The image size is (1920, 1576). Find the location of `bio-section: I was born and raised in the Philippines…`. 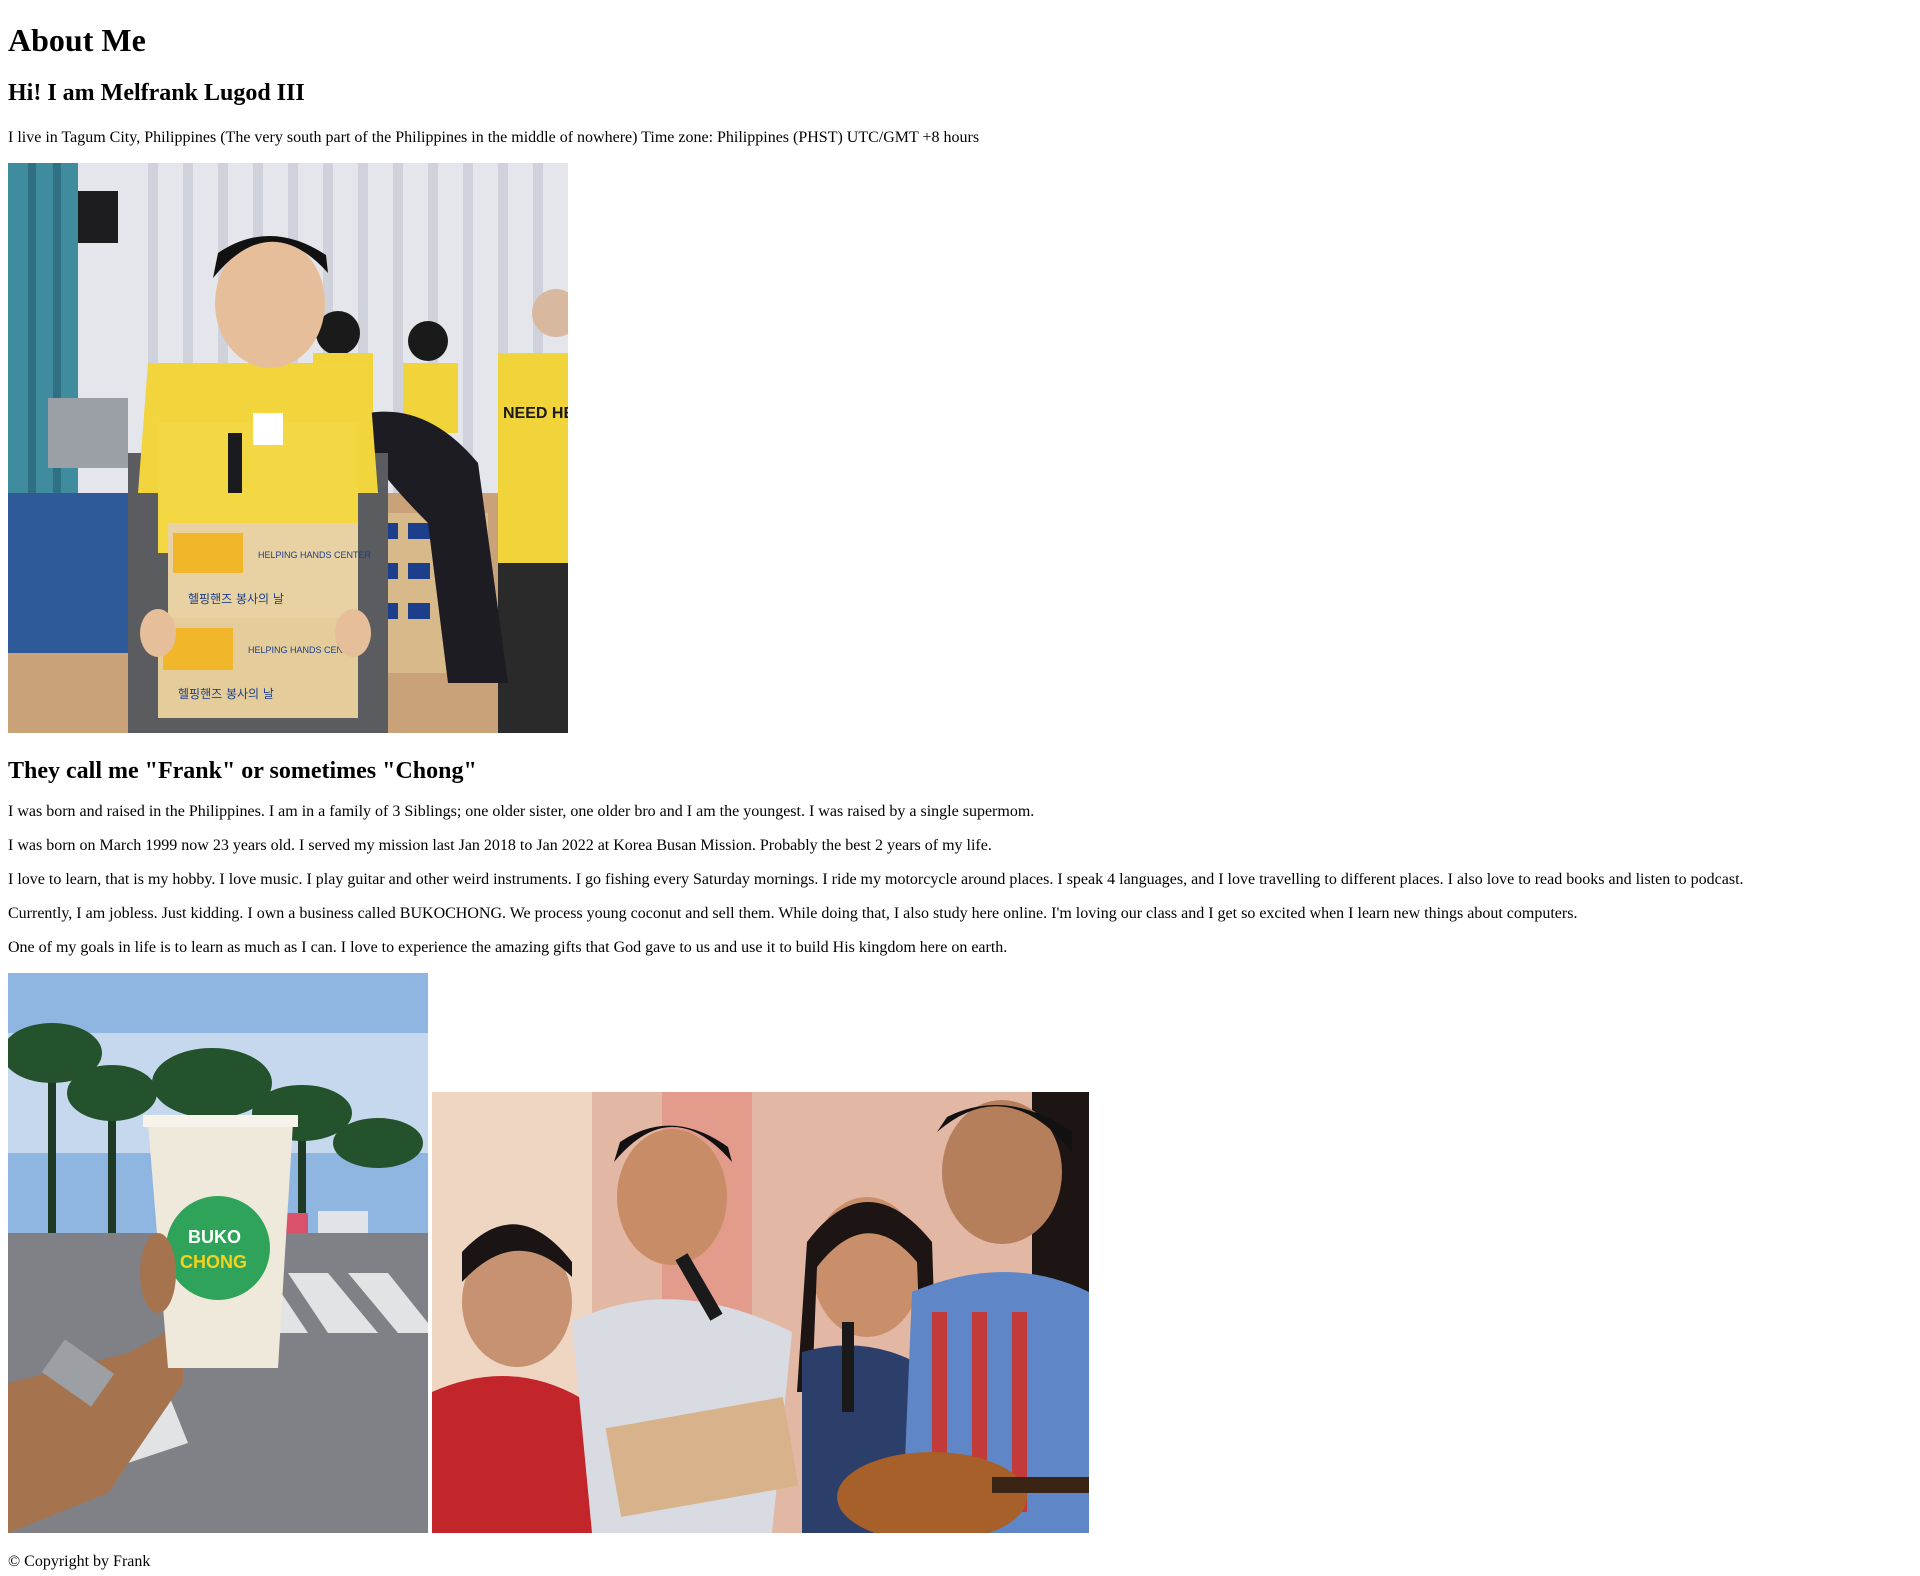

bio-section: I was born and raised in the Philippines… is located at coordinates (960, 880).